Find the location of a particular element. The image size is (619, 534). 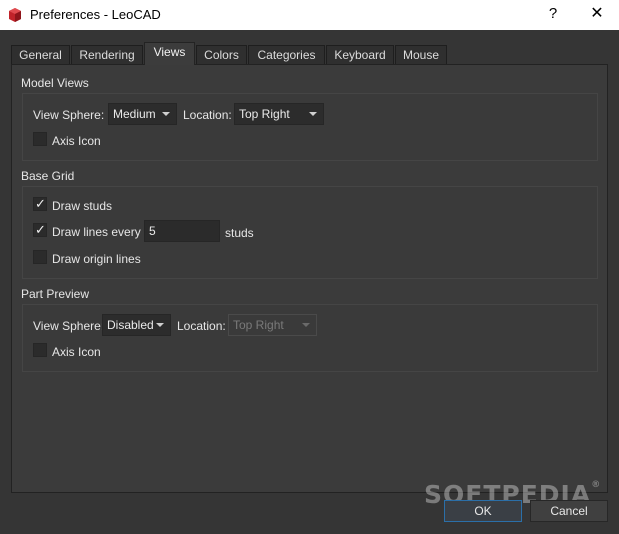

preview-location-value: Top Right is located at coordinates (258, 325).